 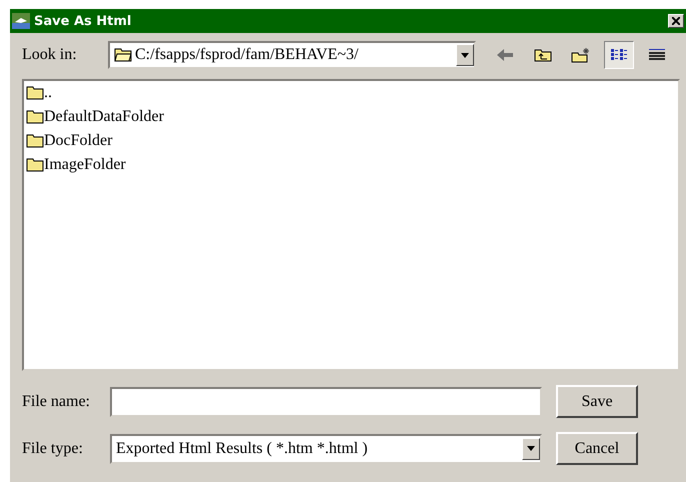 What do you see at coordinates (326, 401) in the screenshot?
I see `file-name-field` at bounding box center [326, 401].